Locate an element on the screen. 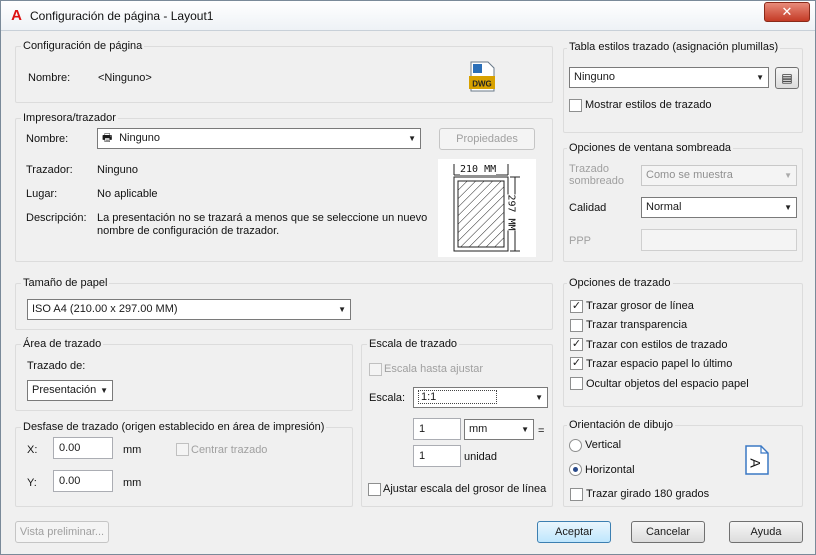 Image resolution: width=816 pixels, height=555 pixels. edit-table-icon: ▤ is located at coordinates (787, 78).